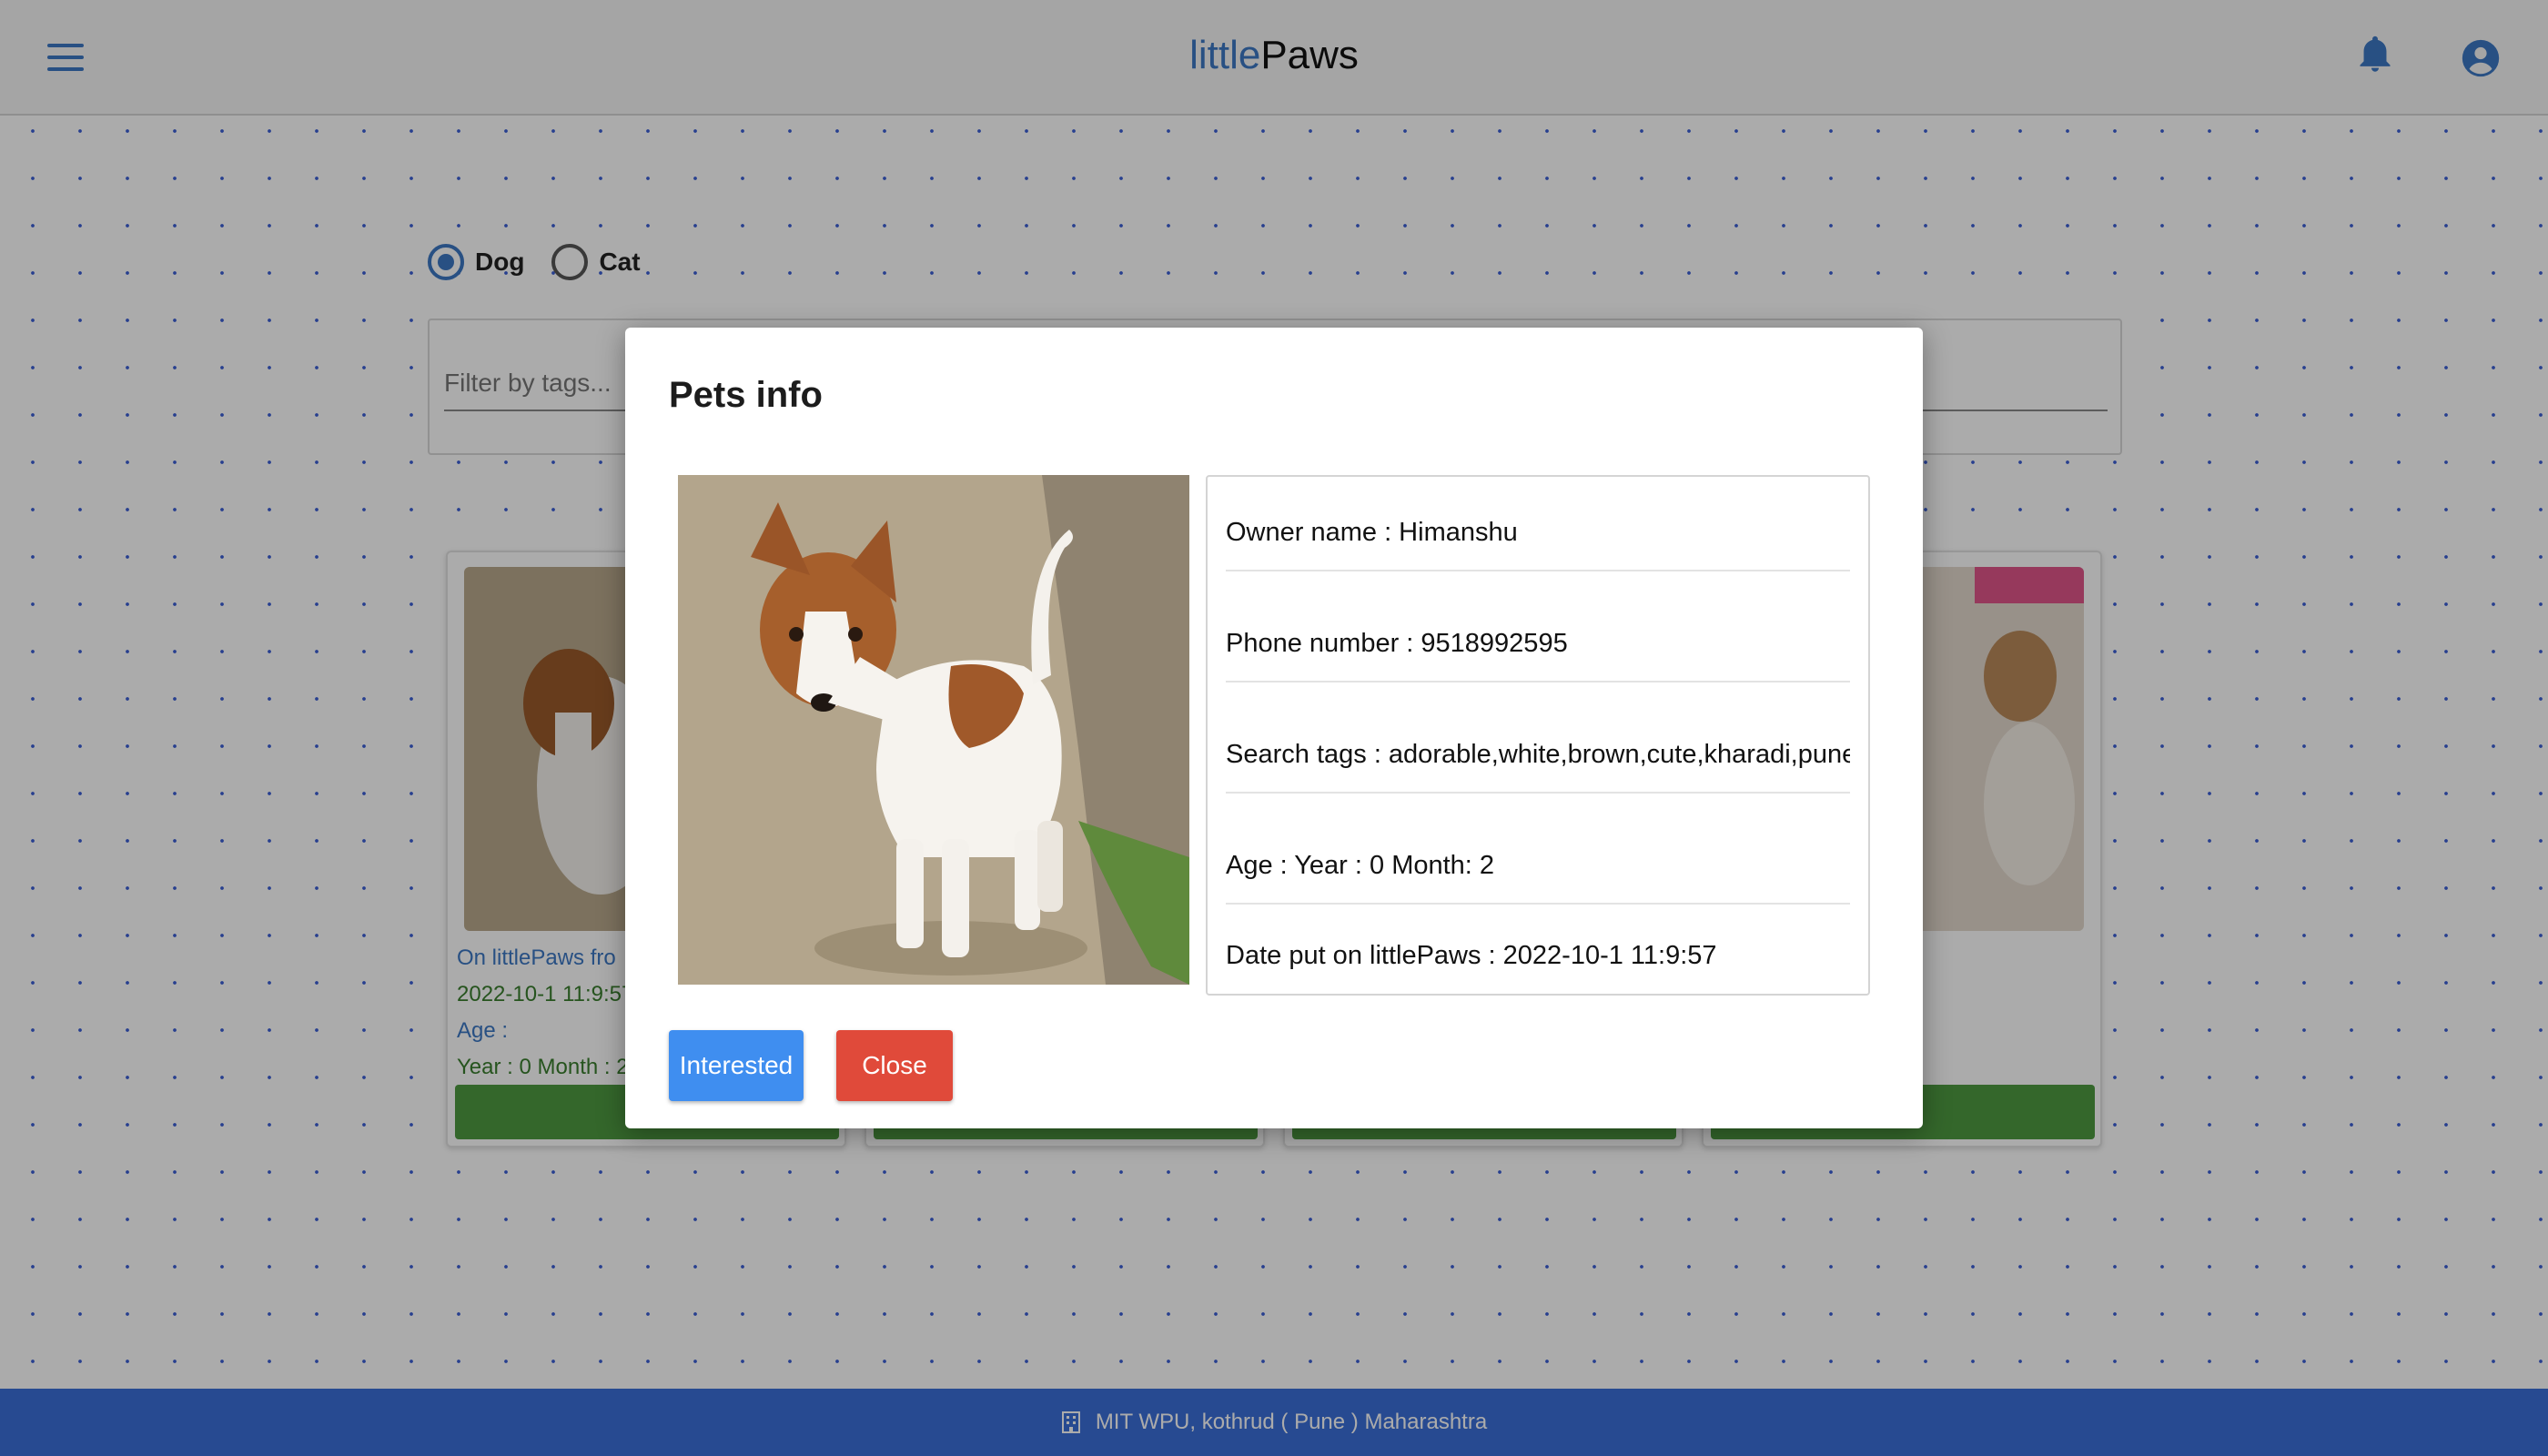 The width and height of the screenshot is (2548, 1456). Describe the element at coordinates (737, 1066) in the screenshot. I see `interested-button: Interested` at that location.